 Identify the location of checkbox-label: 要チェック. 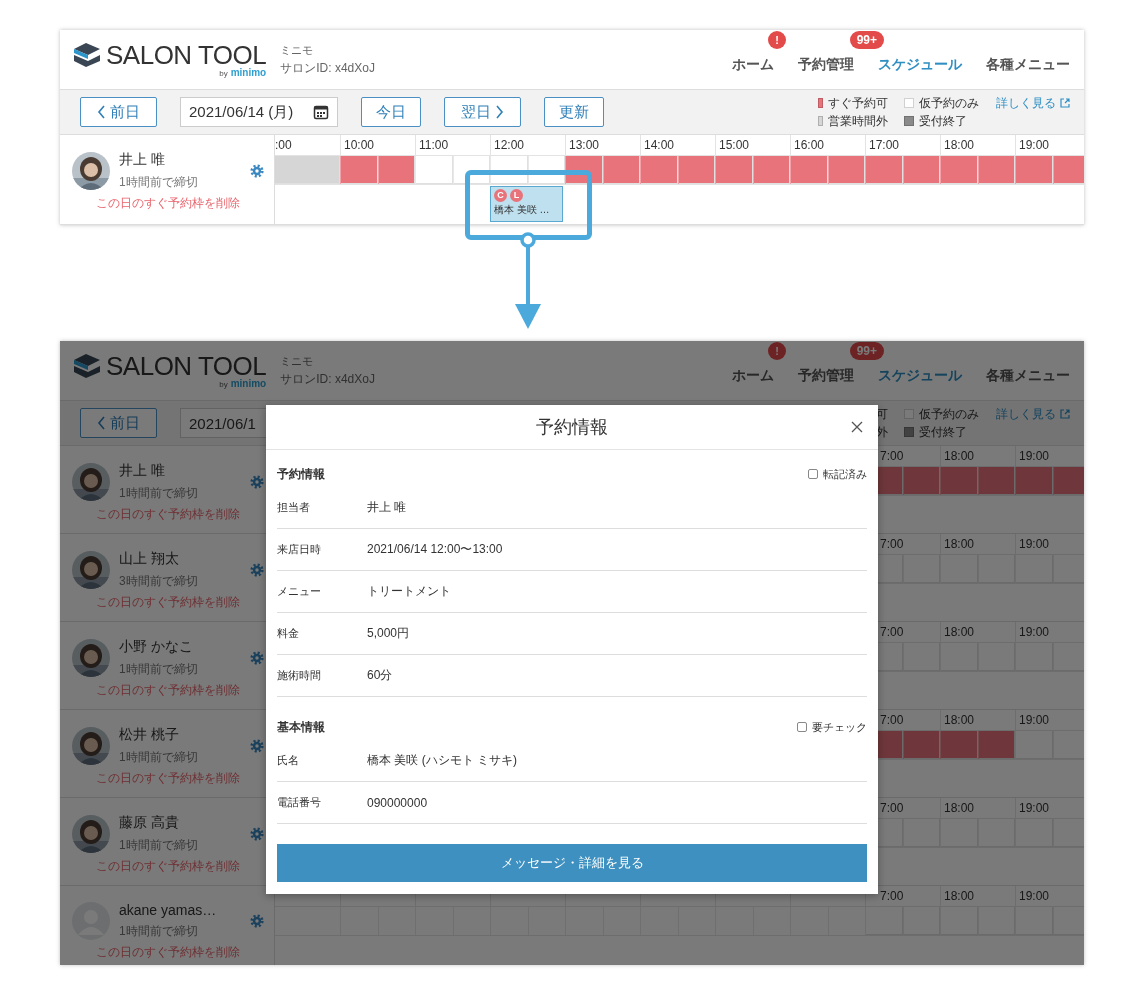
(839, 727).